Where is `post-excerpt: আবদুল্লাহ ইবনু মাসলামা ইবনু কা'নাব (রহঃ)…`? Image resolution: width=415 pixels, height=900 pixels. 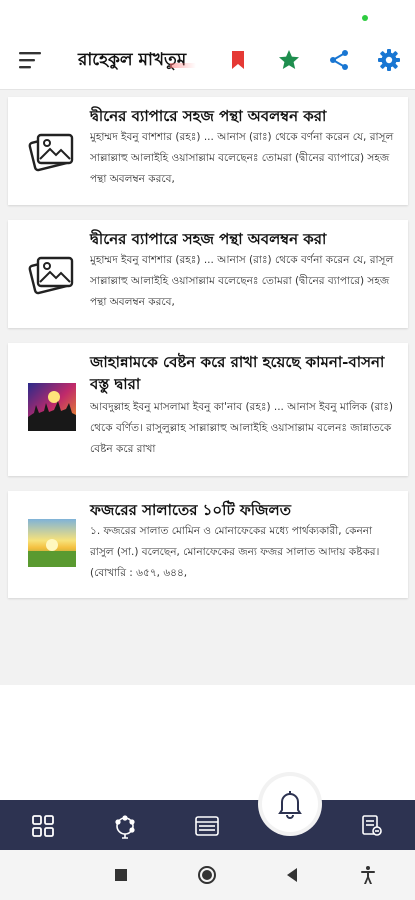 post-excerpt: আবদুল্লাহ ইবনু মাসলামা ইবনু কা'নাব (রহঃ)… is located at coordinates (241, 428).